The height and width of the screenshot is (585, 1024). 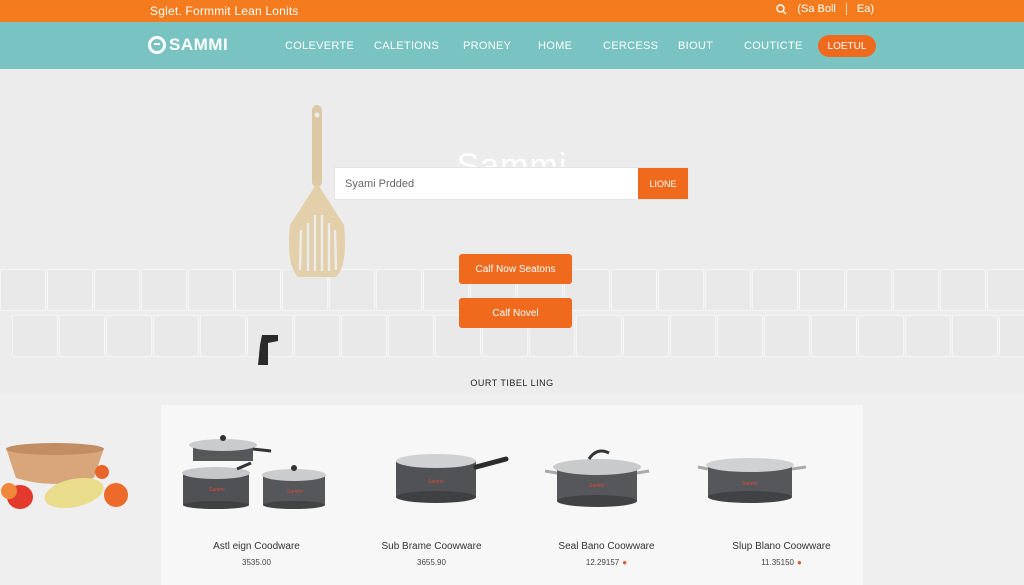 I want to click on search-bar: LIONE, so click(x=511, y=183).